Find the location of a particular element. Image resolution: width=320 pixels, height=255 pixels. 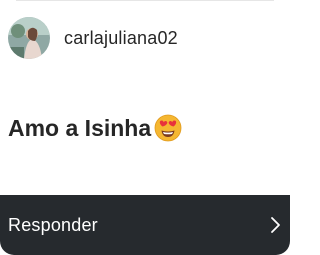

heart-eyes-emoji-icon is located at coordinates (168, 128).